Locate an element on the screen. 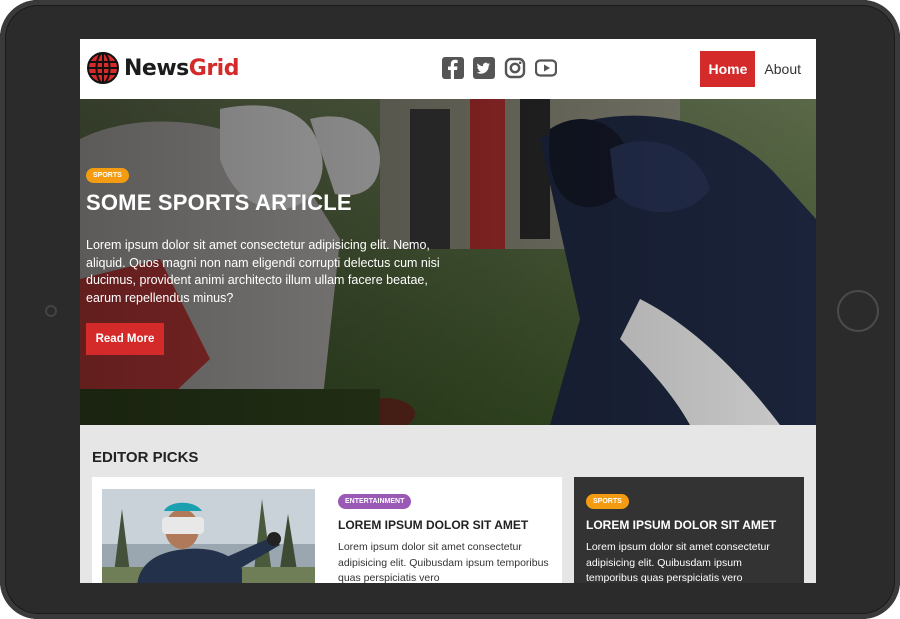  brand-name-part2: Grid is located at coordinates (214, 68).